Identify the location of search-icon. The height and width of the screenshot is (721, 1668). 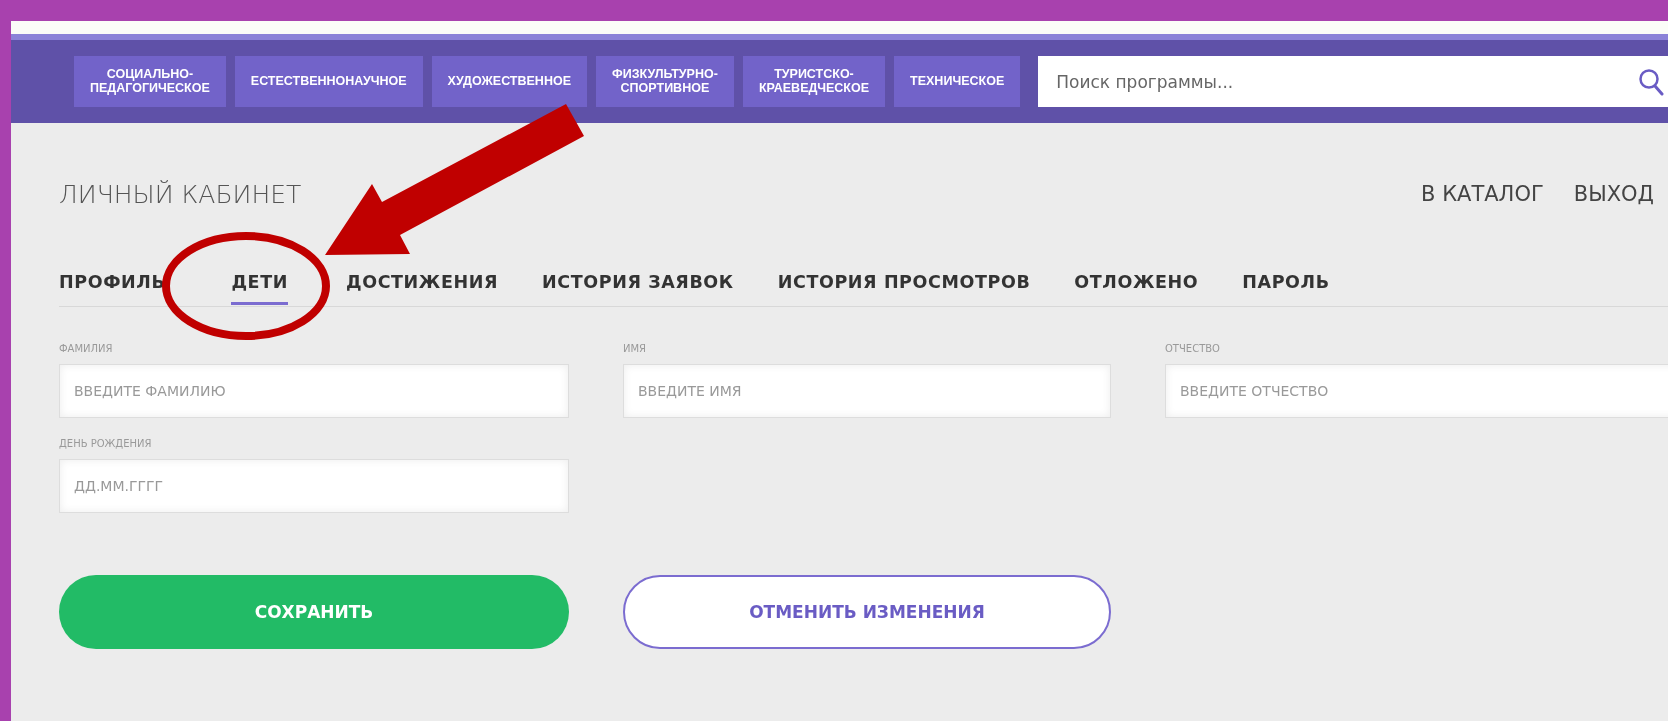
(1651, 81).